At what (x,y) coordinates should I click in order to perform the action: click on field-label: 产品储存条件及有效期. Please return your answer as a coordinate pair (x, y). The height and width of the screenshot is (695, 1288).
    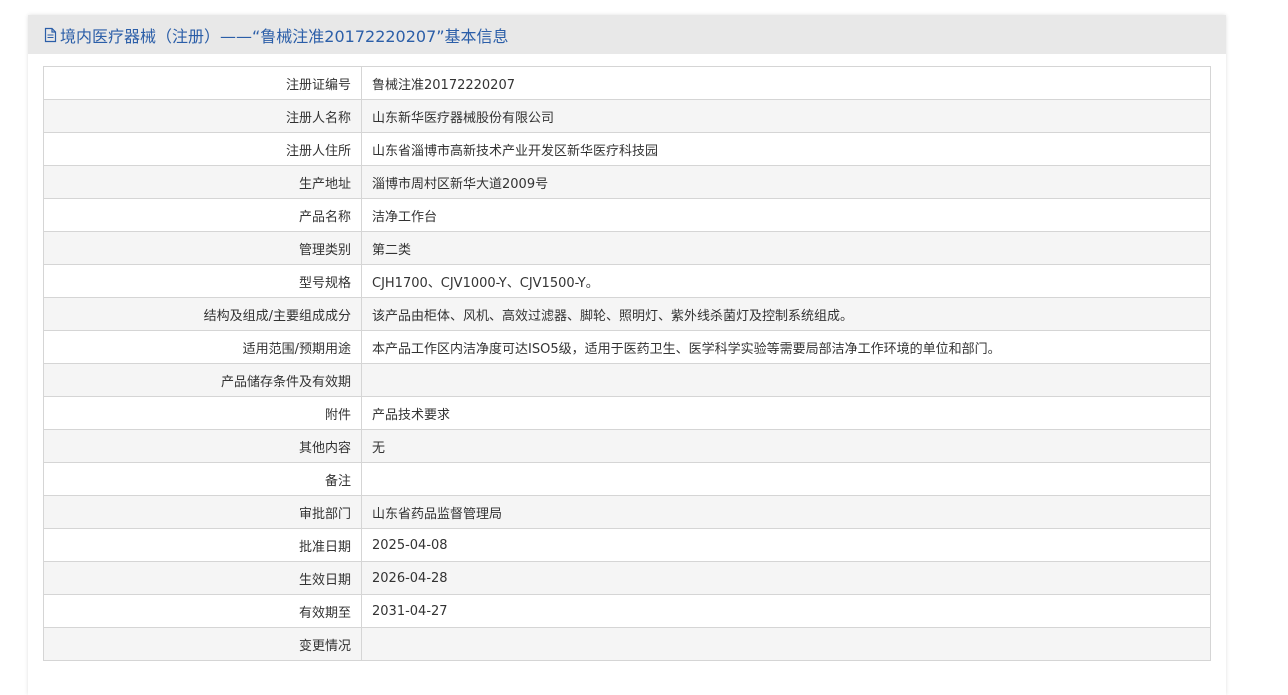
    Looking at the image, I should click on (202, 380).